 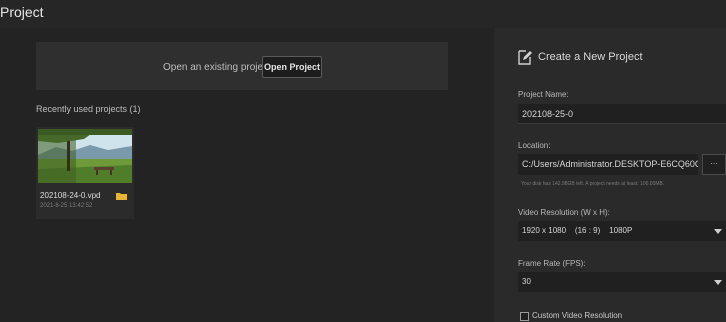 I want to click on open-project-button: Open Project, so click(x=292, y=67).